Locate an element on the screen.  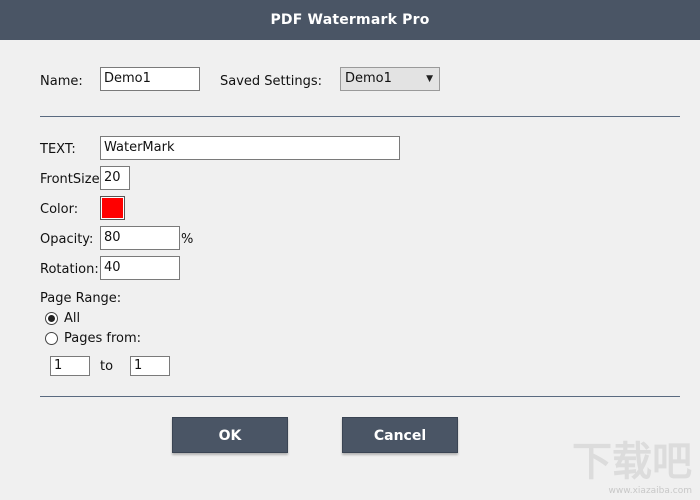
page-from-input: 1 is located at coordinates (70, 366).